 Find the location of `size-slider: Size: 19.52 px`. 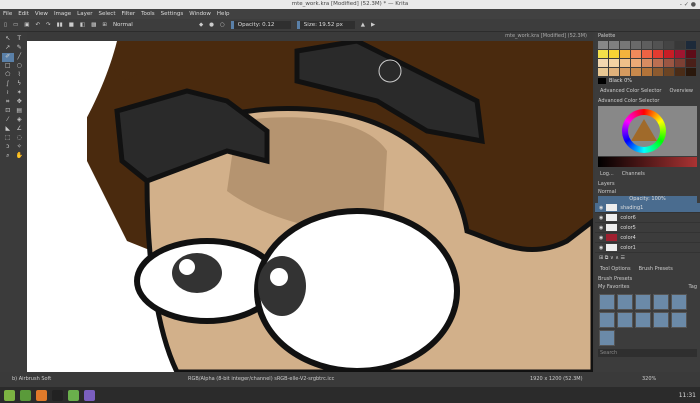

size-slider: Size: 19.52 px is located at coordinates (325, 25).